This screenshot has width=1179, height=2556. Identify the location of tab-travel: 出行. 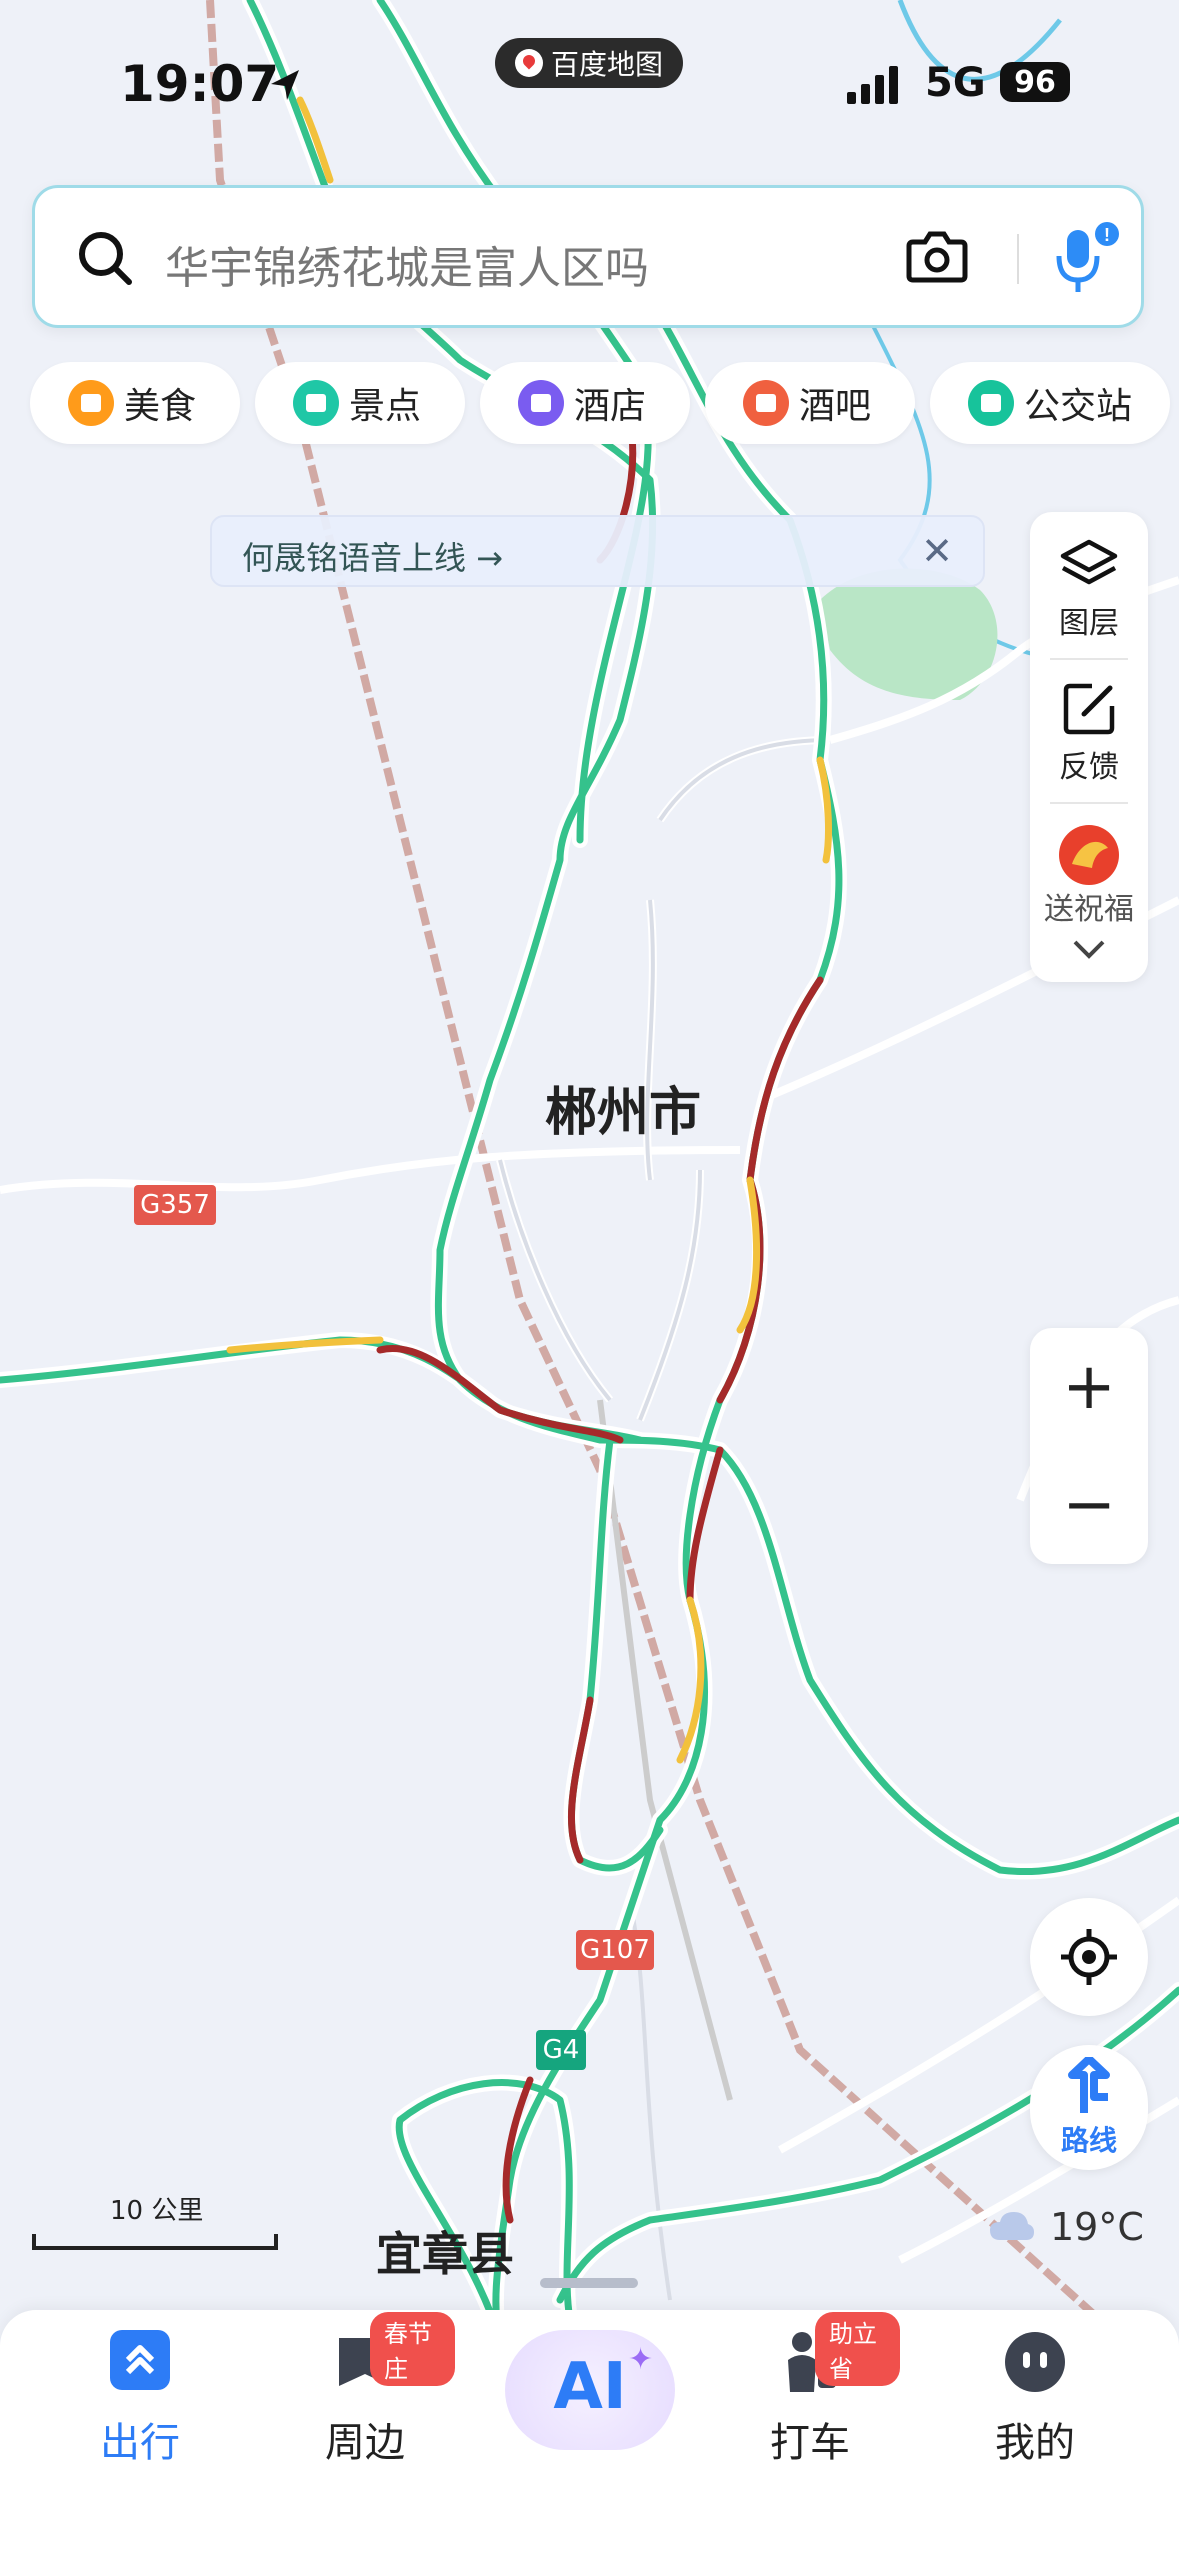
(140, 2433).